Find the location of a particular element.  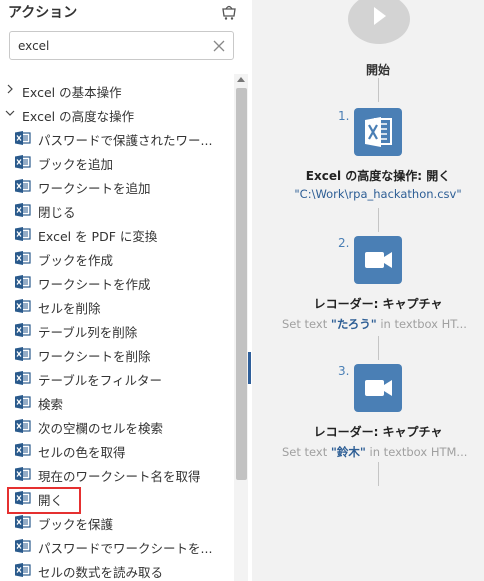

tree-item: ワークシートを追加 is located at coordinates (116, 186).